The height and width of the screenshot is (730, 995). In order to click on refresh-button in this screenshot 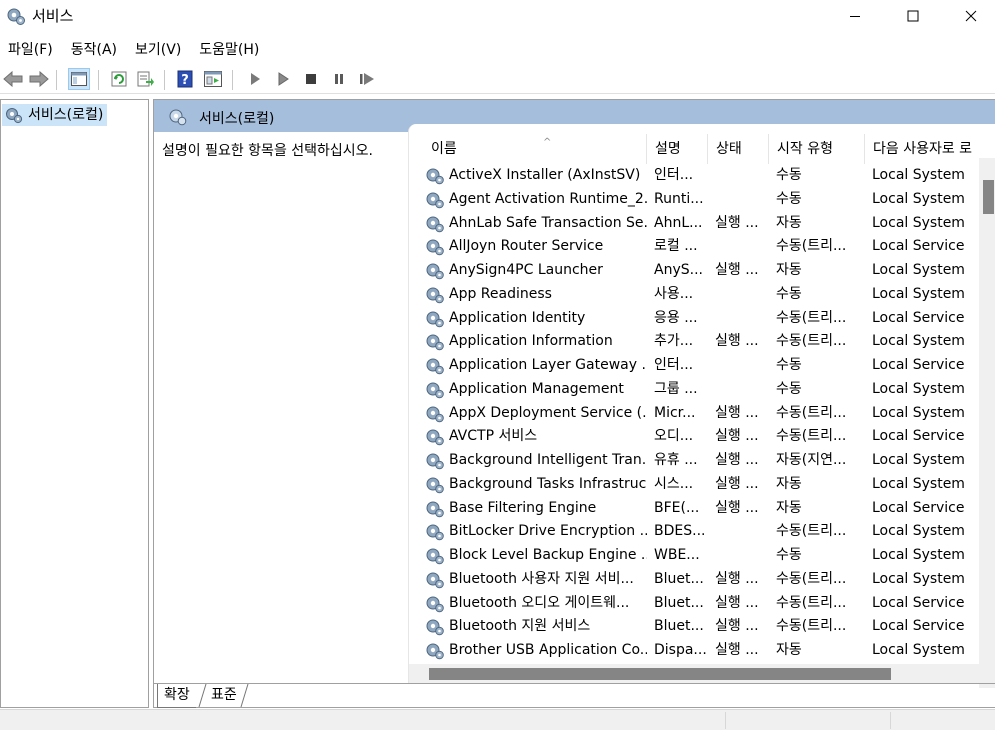, I will do `click(119, 79)`.